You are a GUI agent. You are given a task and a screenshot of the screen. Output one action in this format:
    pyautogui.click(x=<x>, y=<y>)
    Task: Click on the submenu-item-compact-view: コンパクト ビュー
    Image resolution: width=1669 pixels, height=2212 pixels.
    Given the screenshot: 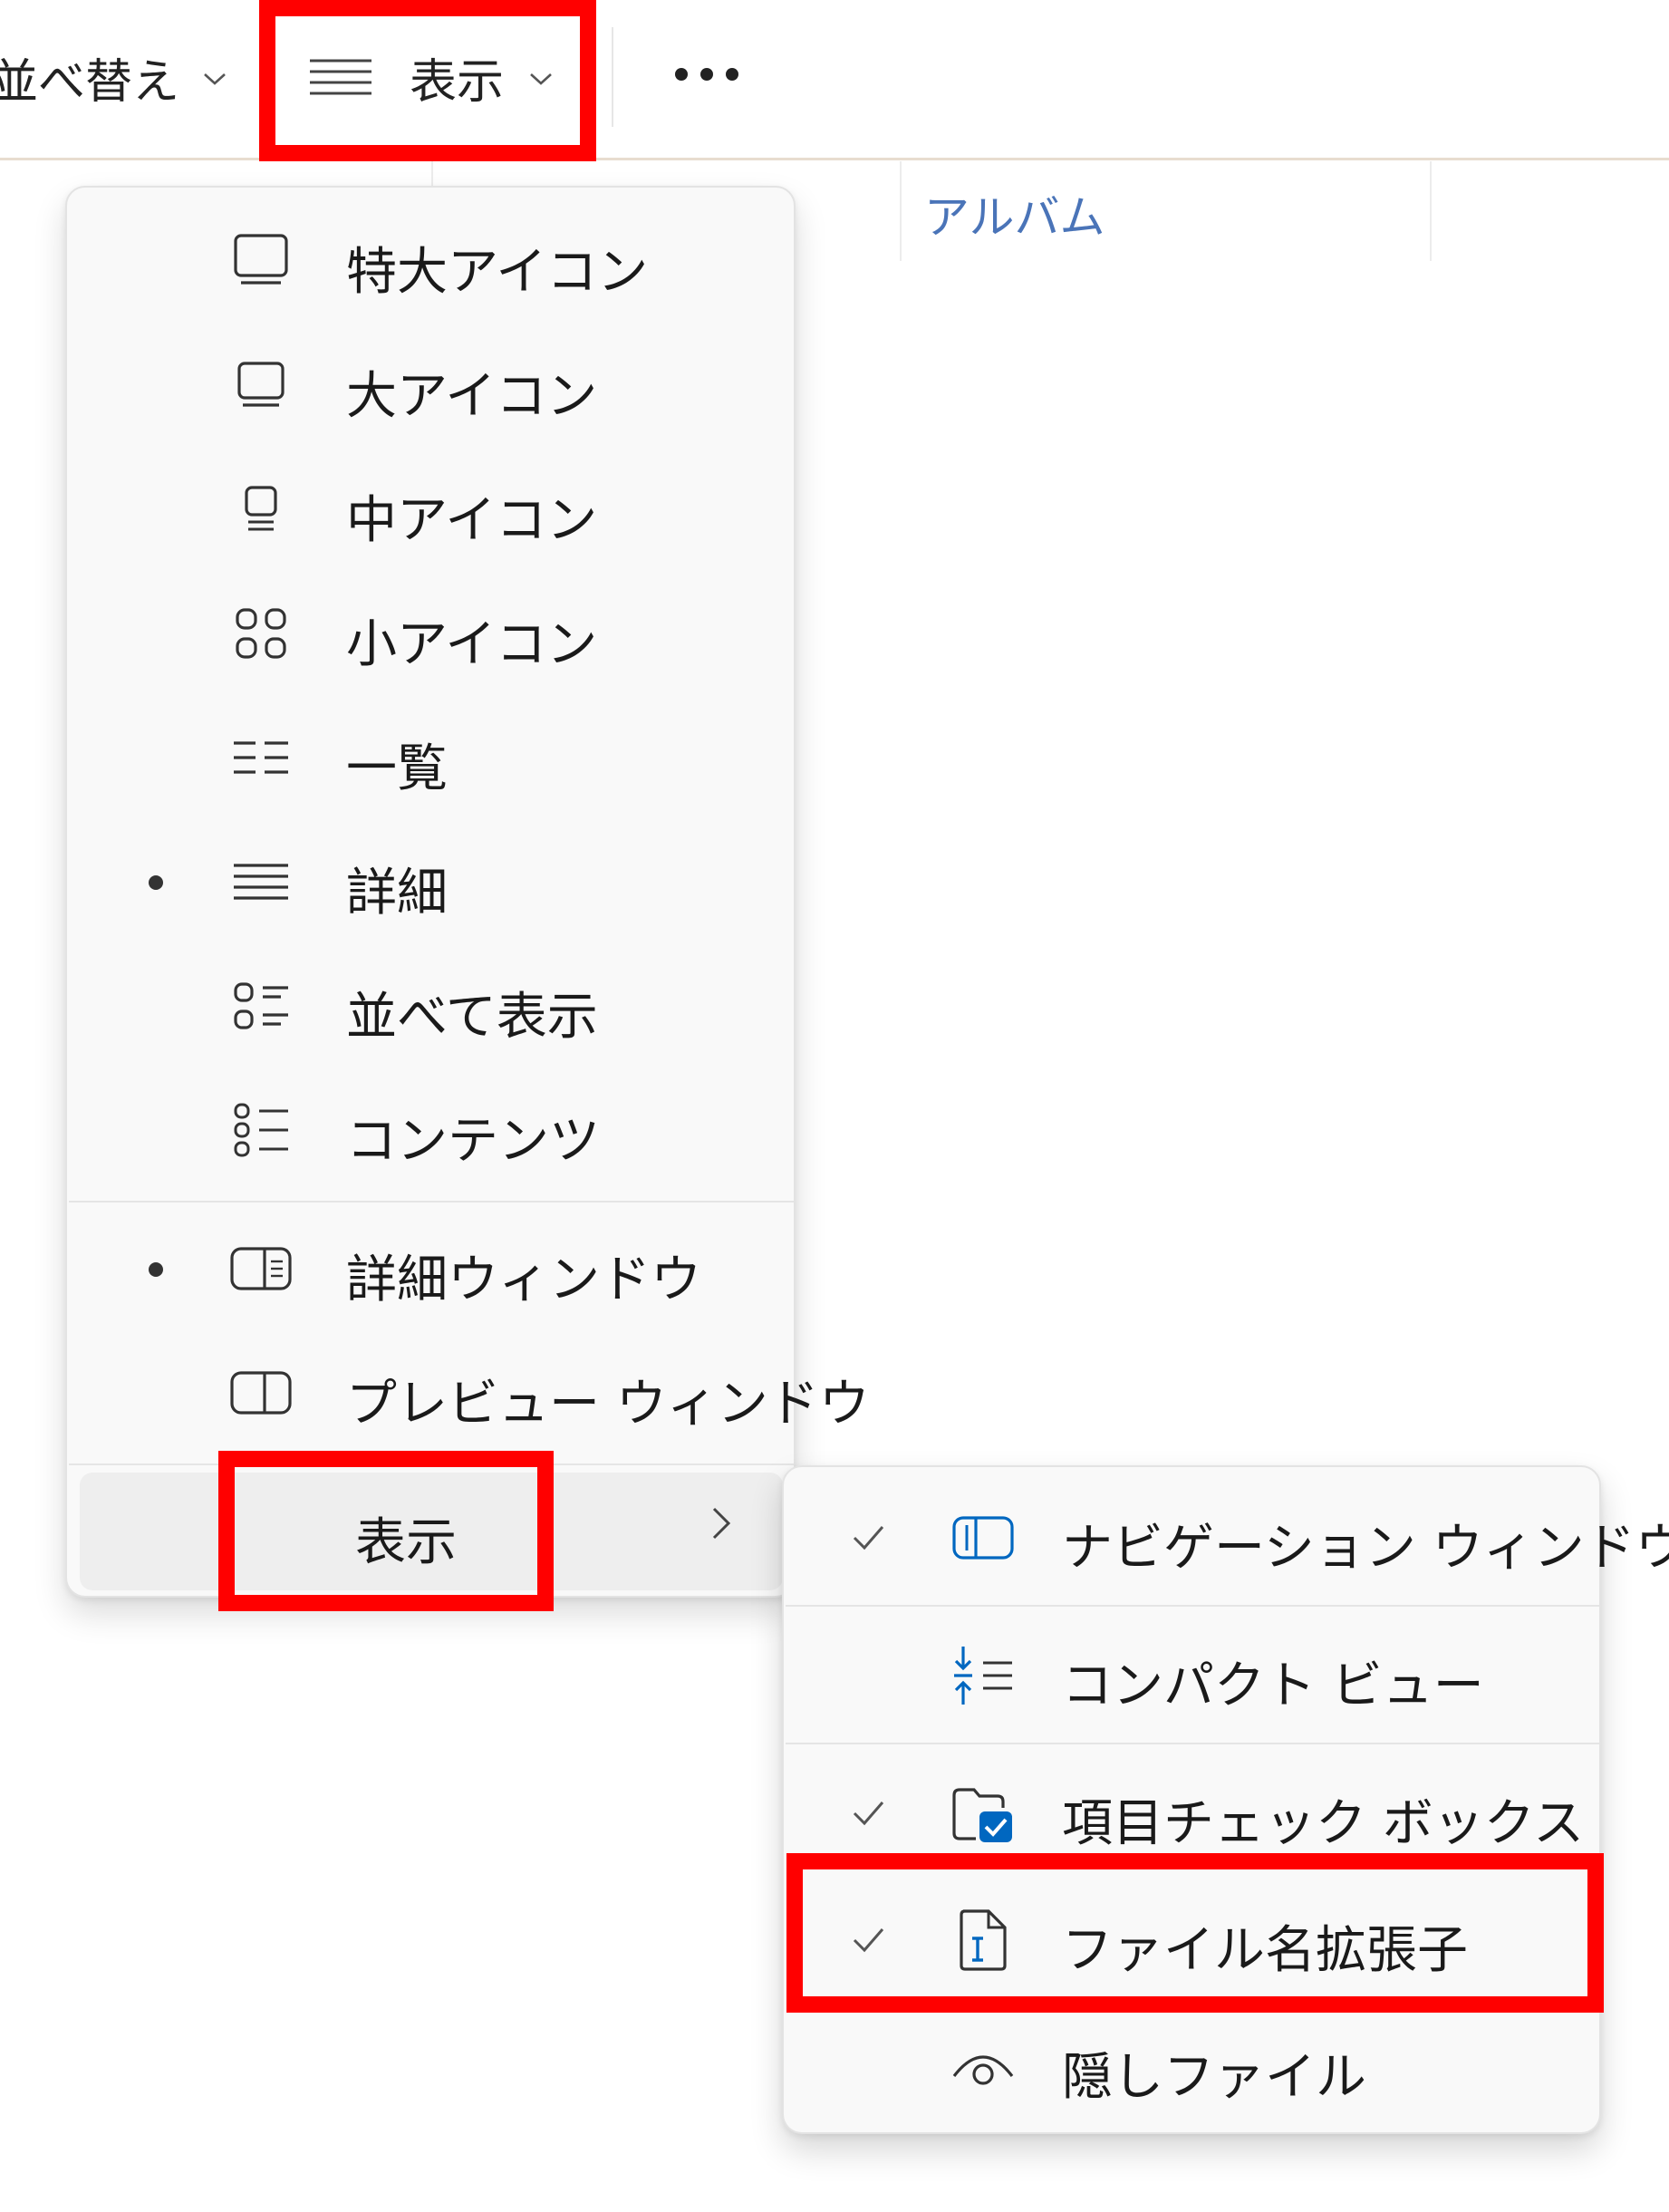 What is the action you would take?
    pyautogui.click(x=1193, y=1675)
    